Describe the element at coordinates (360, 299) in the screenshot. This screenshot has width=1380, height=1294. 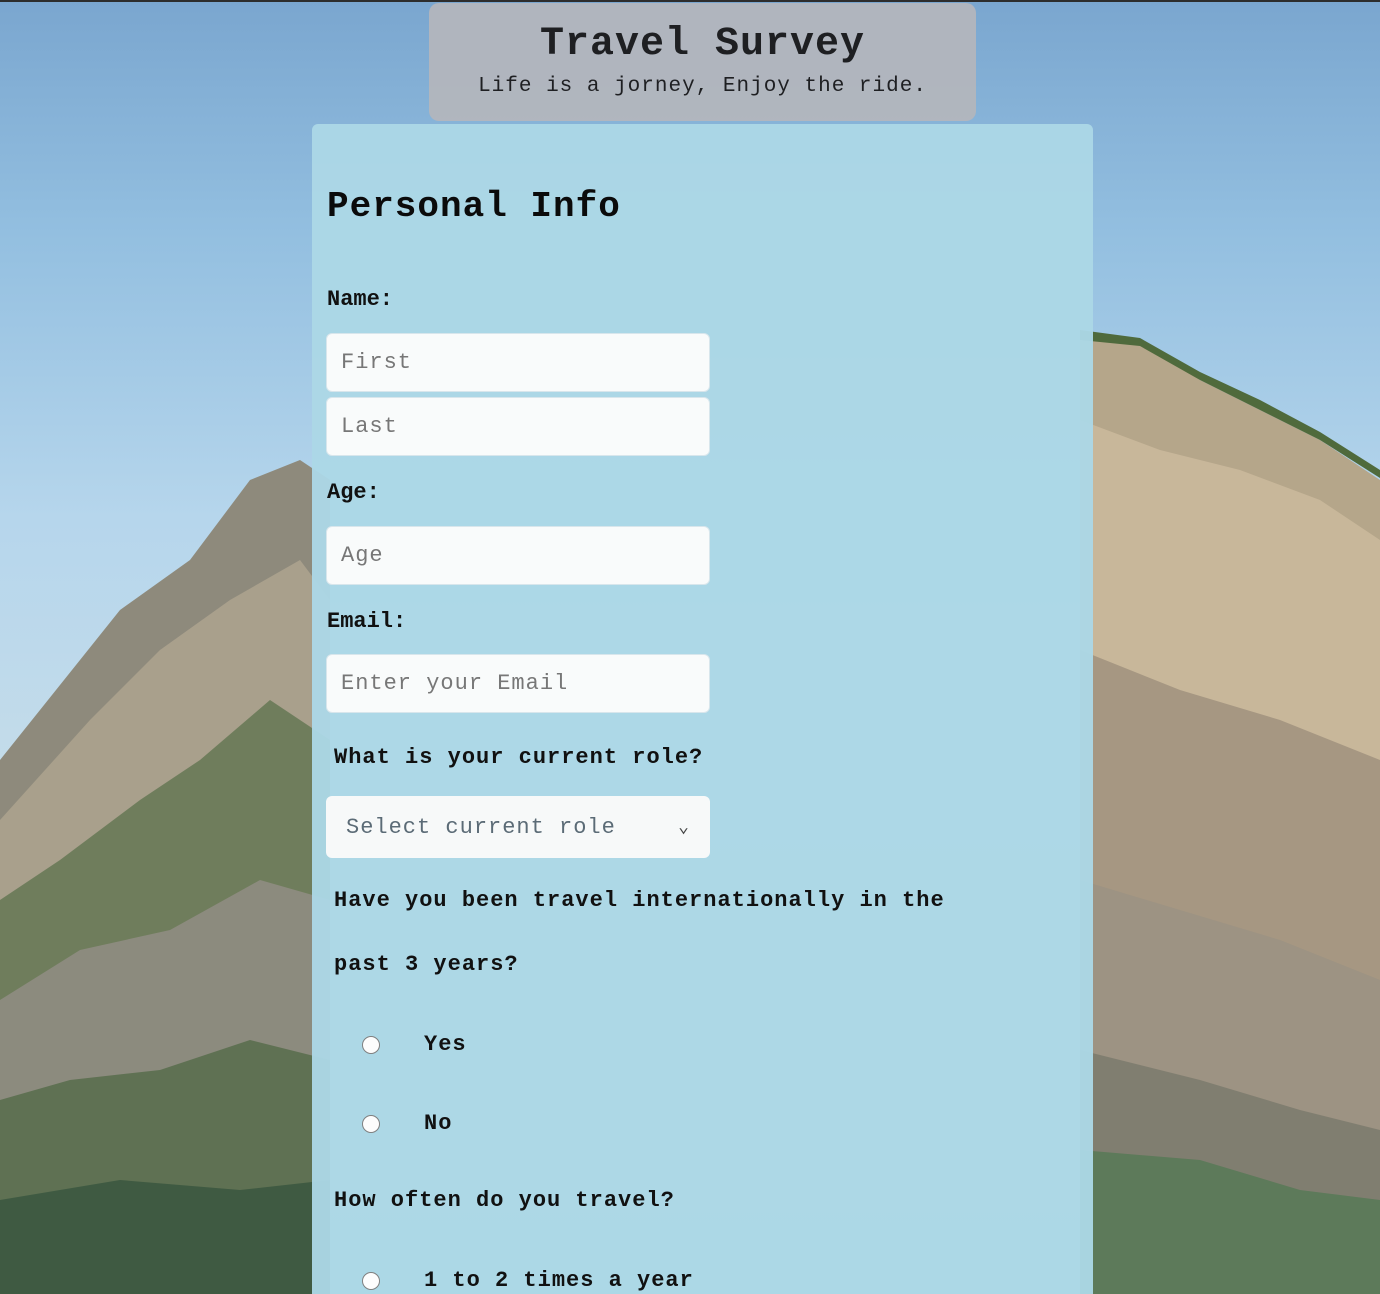
I see `name-label: Name:` at that location.